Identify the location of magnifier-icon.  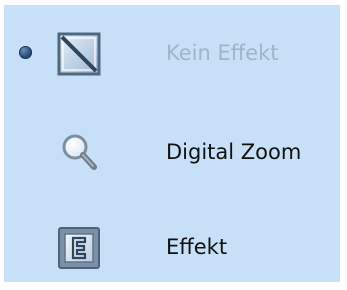
(79, 153).